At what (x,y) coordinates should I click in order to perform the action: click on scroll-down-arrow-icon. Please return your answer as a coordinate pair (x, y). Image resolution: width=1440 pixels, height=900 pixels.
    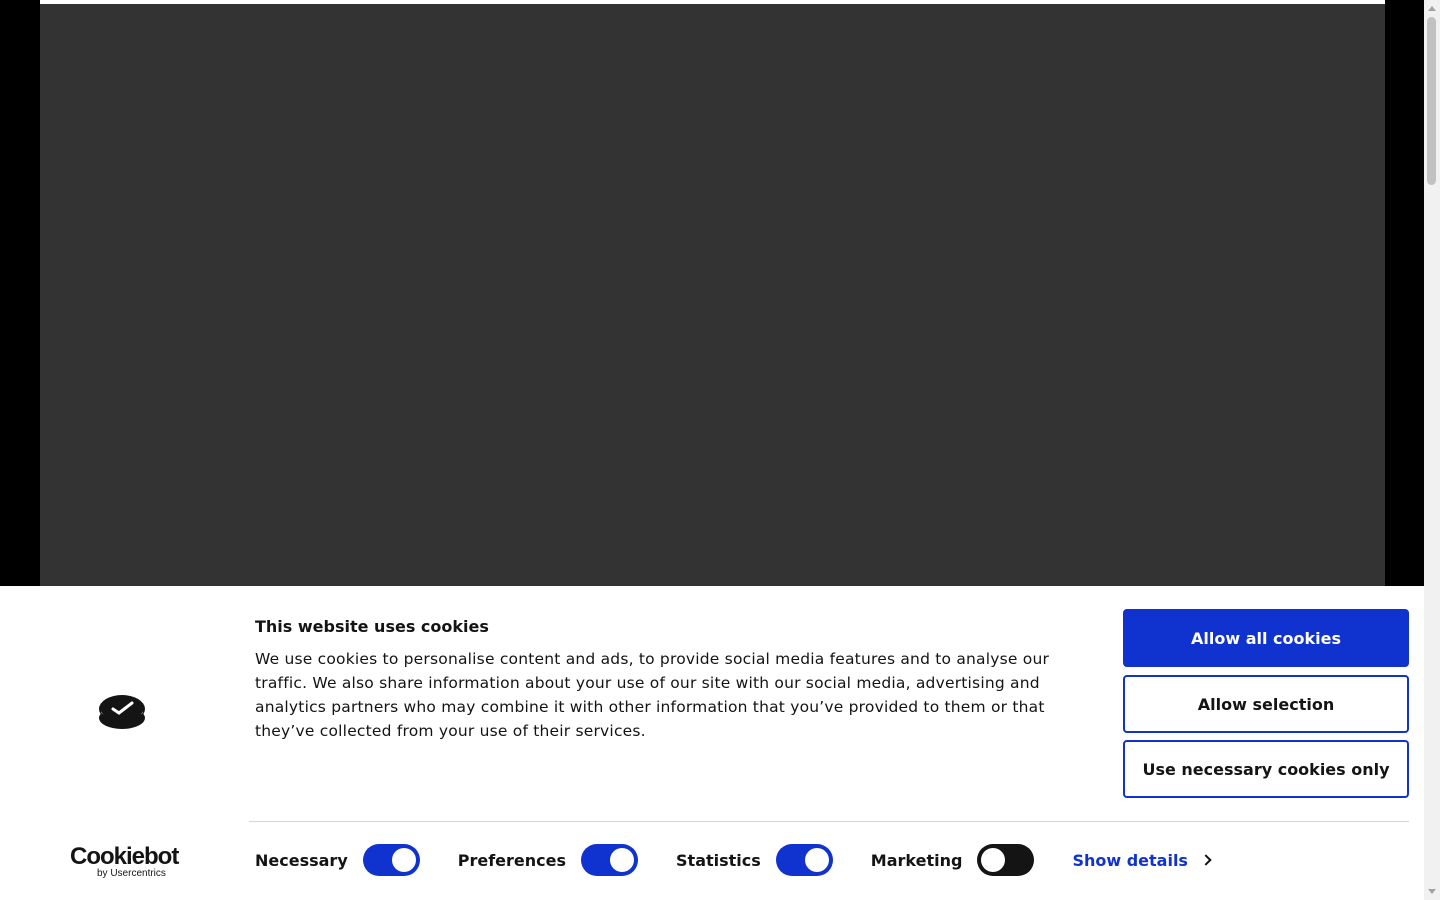
    Looking at the image, I should click on (1432, 892).